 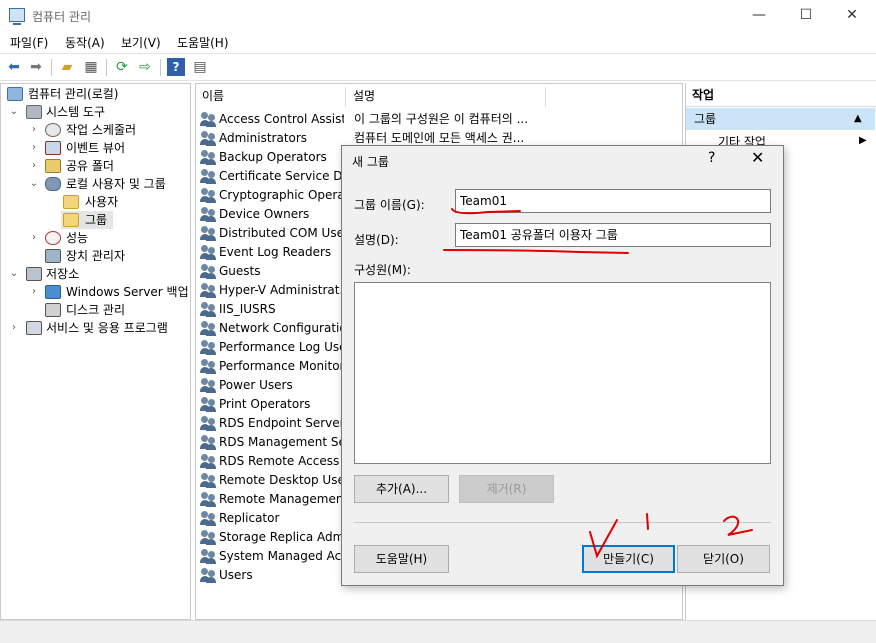 What do you see at coordinates (711, 158) in the screenshot?
I see `dialog-help-icon: ?` at bounding box center [711, 158].